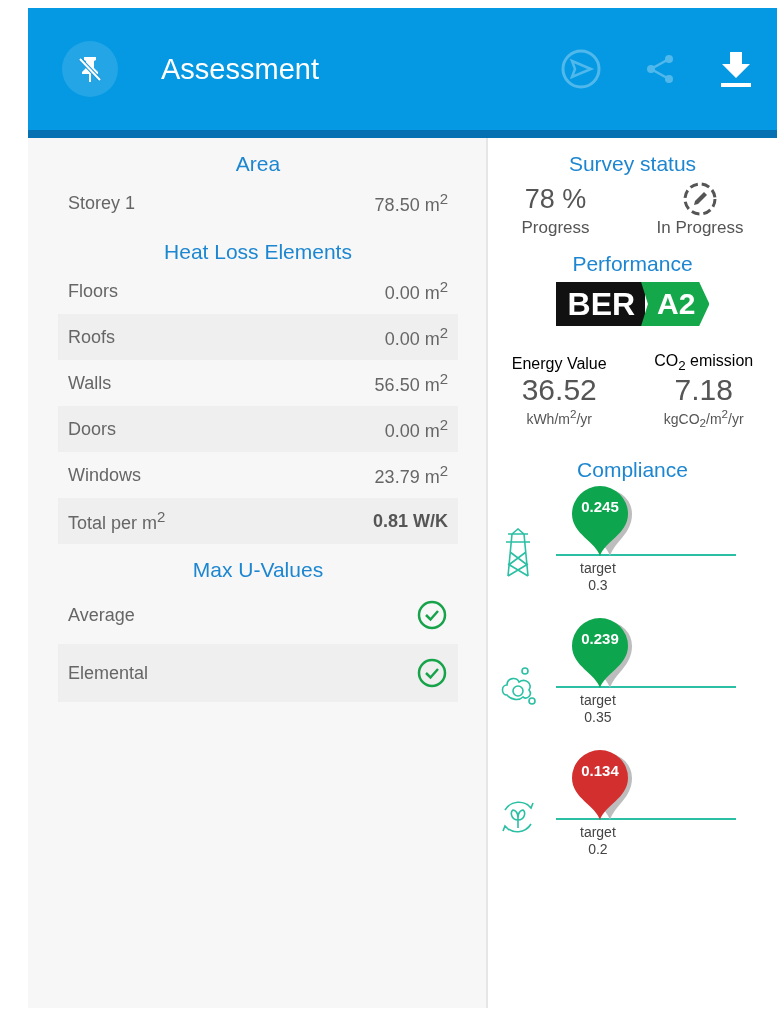 Image resolution: width=777 pixels, height=1010 pixels. What do you see at coordinates (559, 417) in the screenshot?
I see `metric-unit: kWh/m$^{2}$/yr` at bounding box center [559, 417].